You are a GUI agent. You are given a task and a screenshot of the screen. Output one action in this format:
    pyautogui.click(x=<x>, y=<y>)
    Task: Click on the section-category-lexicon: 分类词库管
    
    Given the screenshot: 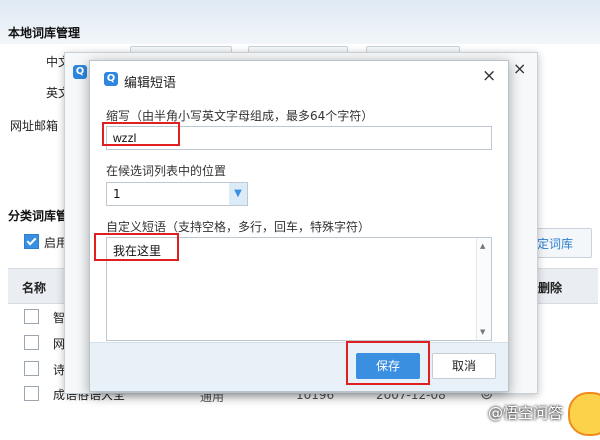 What is the action you would take?
    pyautogui.click(x=38, y=216)
    